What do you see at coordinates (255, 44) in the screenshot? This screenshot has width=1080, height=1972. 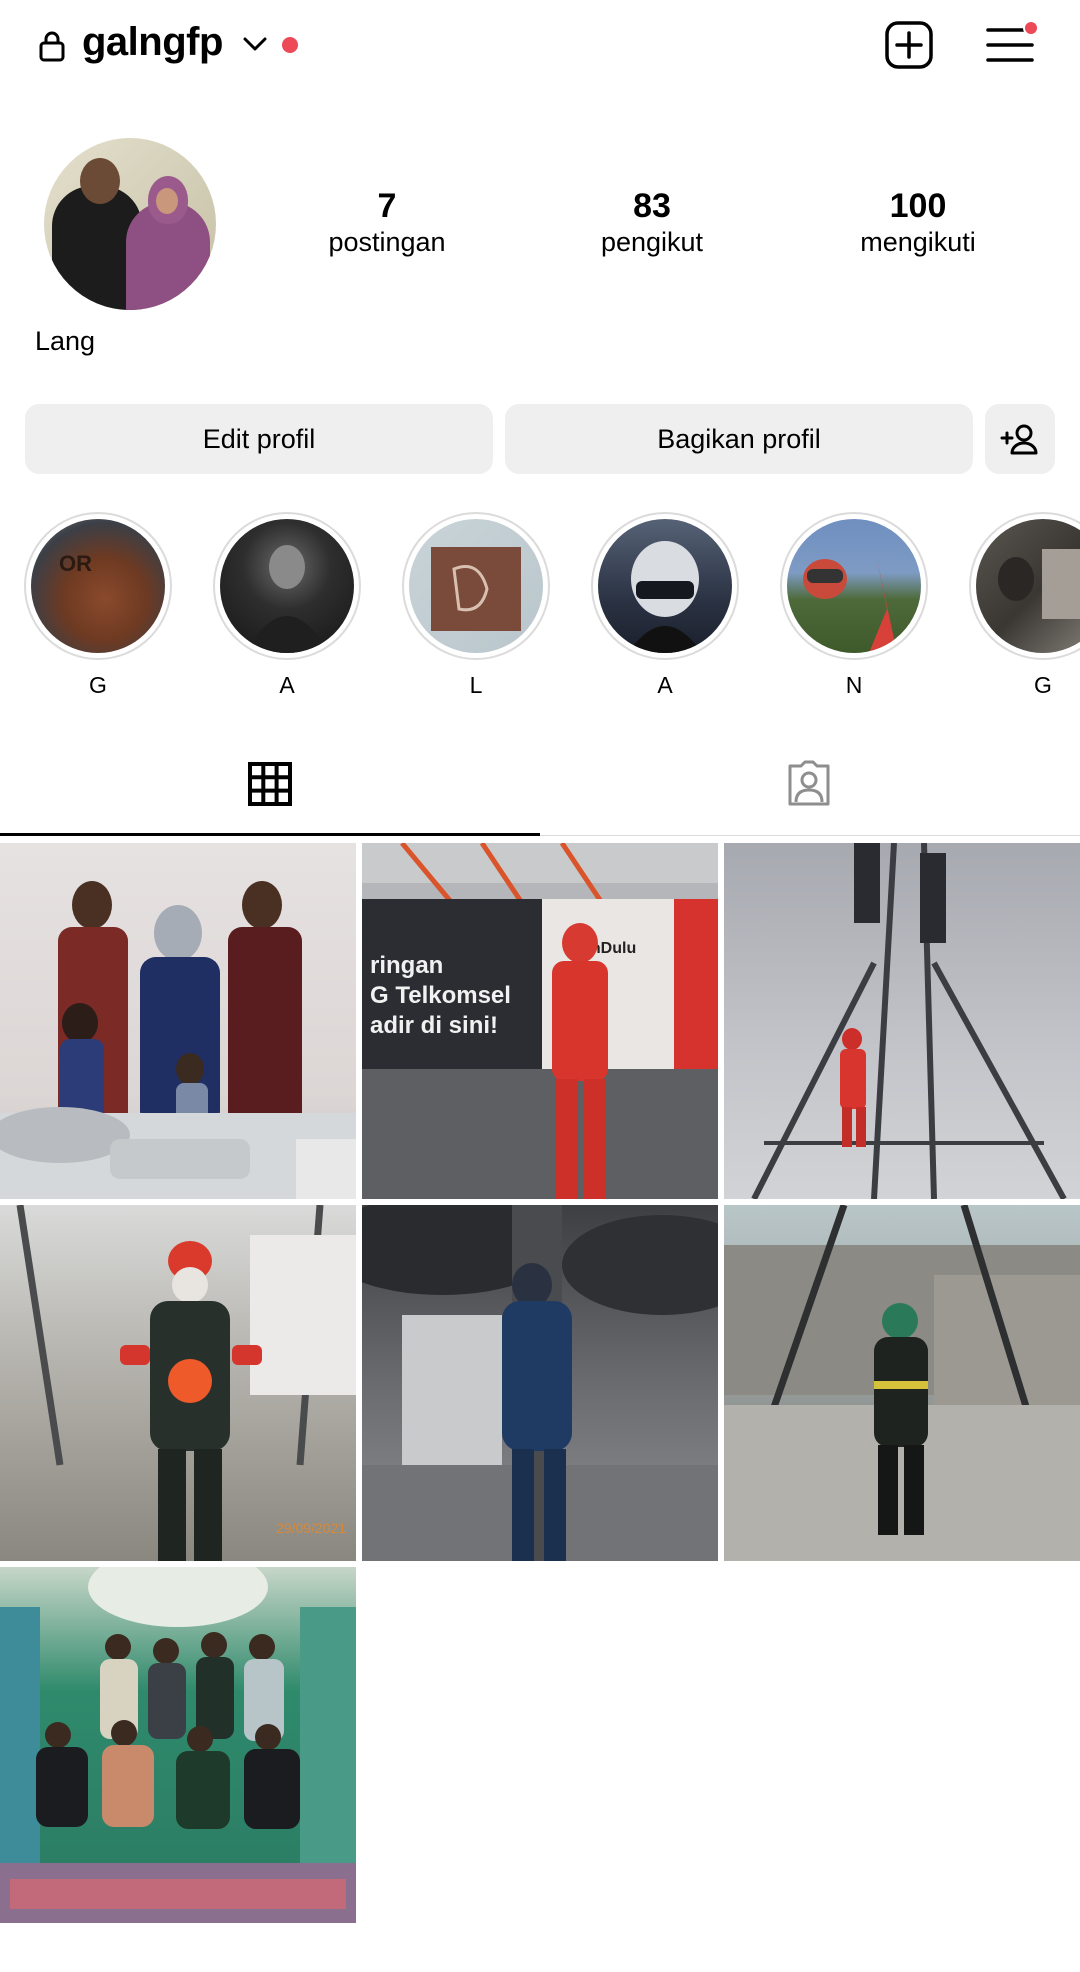 I see `chevron-down-icon` at bounding box center [255, 44].